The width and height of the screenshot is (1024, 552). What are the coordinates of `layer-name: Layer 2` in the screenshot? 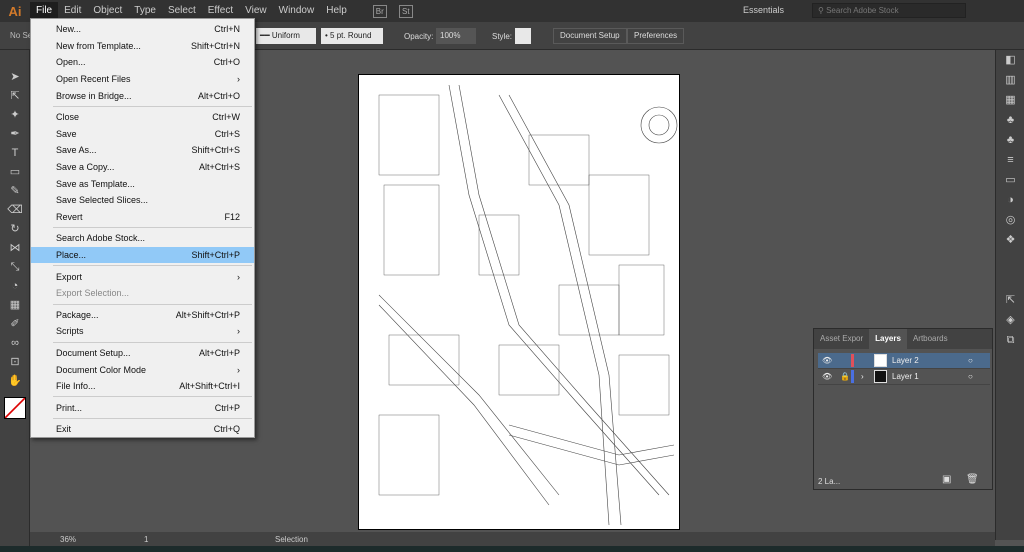 It's located at (905, 360).